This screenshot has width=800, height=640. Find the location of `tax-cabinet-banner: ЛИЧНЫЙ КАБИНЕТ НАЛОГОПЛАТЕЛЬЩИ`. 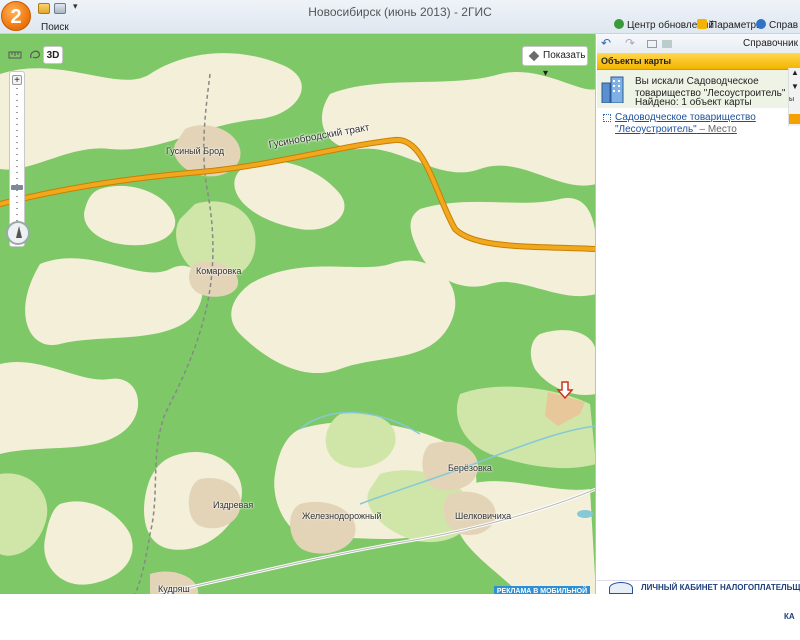

tax-cabinet-banner: ЛИЧНЫЙ КАБИНЕТ НАЛОГОПЛАТЕЛЬЩИ is located at coordinates (698, 587).